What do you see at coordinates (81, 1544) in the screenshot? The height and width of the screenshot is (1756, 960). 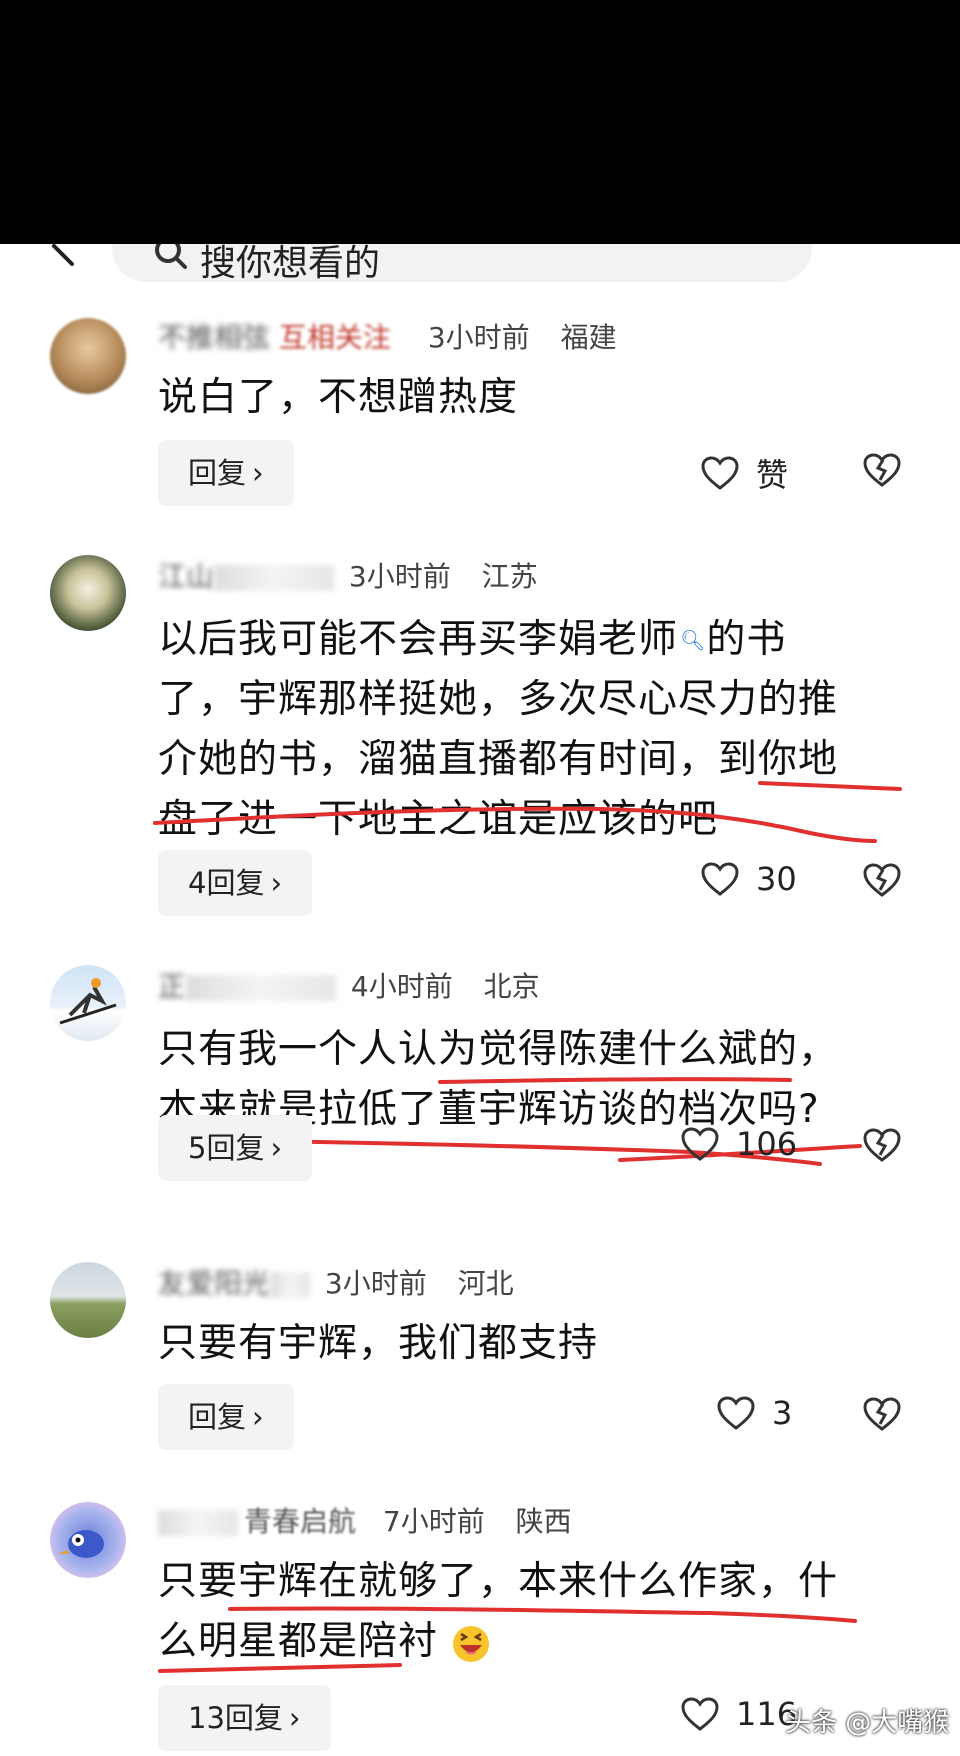 I see `bird-icon` at bounding box center [81, 1544].